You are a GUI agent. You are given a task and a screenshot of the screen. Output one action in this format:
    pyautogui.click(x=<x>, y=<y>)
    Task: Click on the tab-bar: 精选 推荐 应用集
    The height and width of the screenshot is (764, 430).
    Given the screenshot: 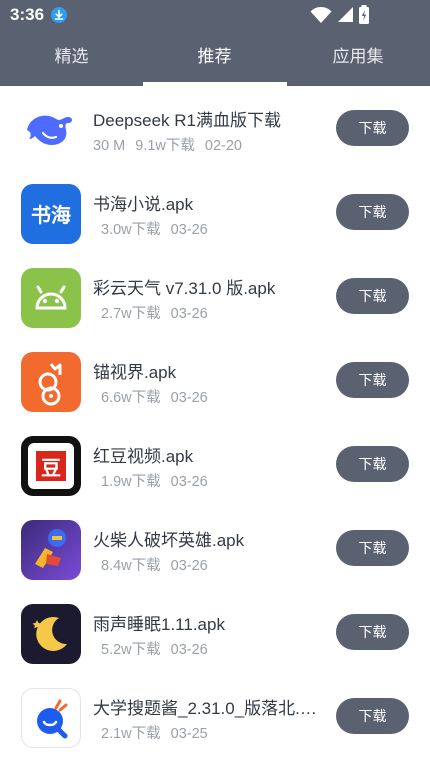 What is the action you would take?
    pyautogui.click(x=215, y=64)
    